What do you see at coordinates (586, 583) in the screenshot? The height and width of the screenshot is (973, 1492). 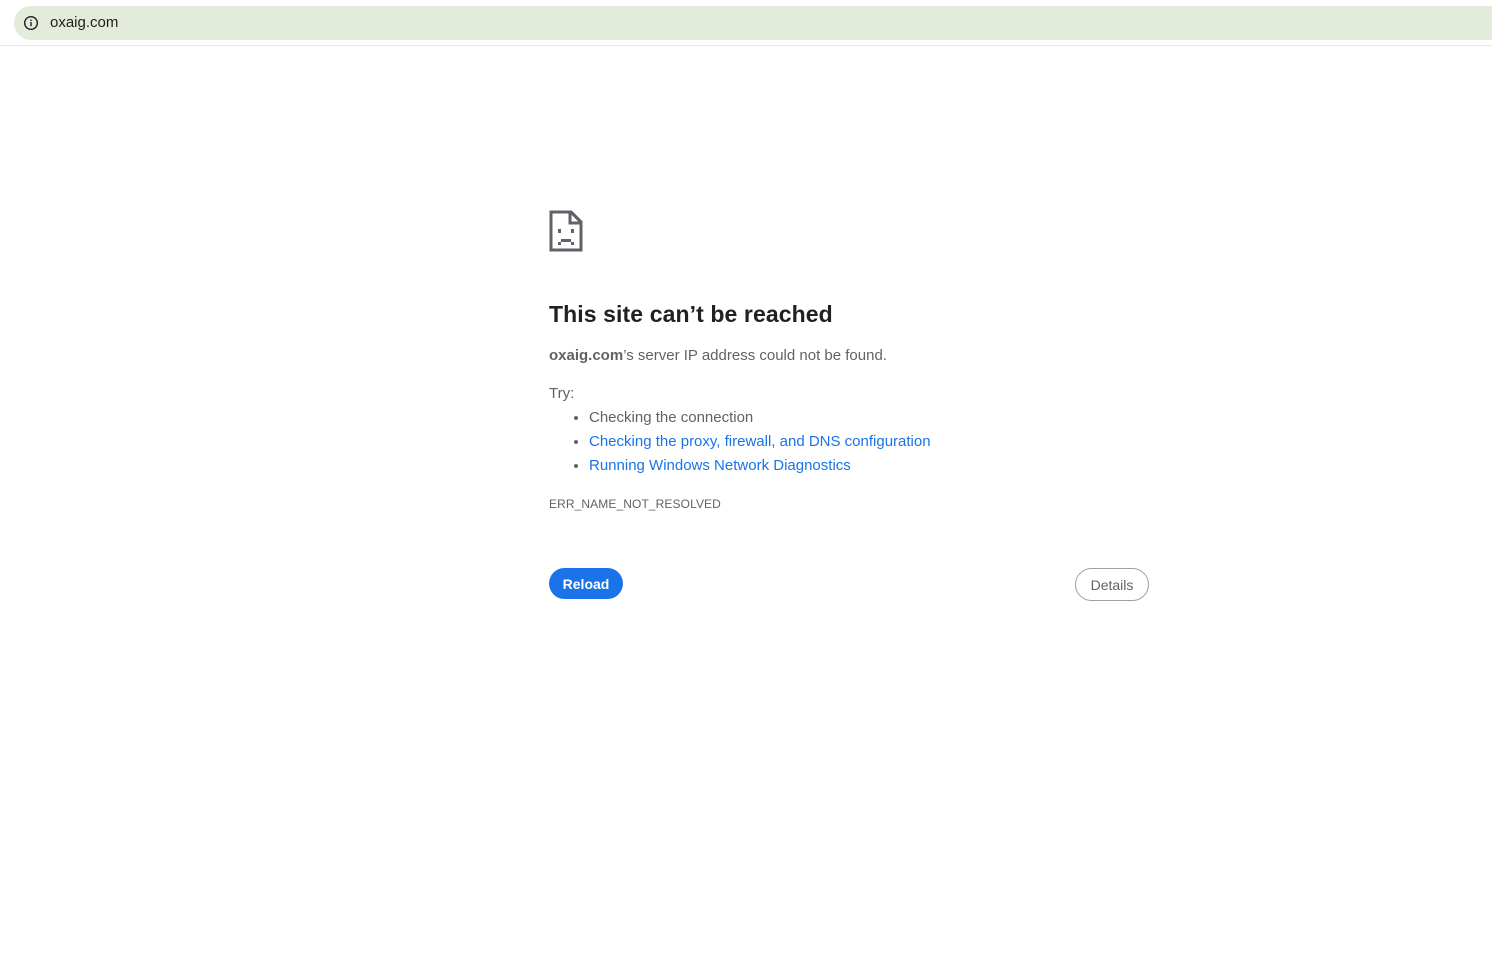 I see `reload-button: Reload` at bounding box center [586, 583].